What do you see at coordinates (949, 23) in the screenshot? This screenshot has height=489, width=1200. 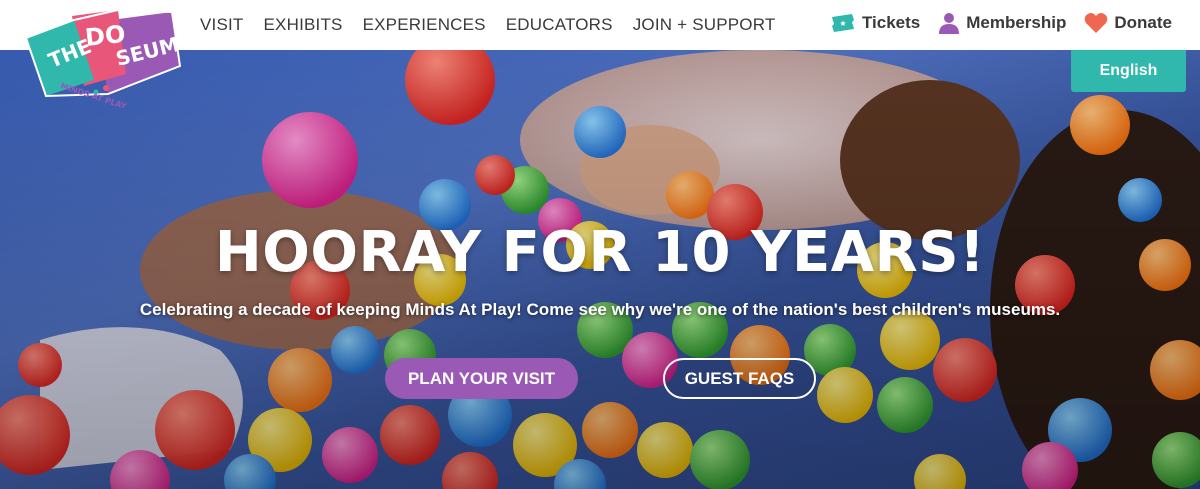 I see `person-icon` at bounding box center [949, 23].